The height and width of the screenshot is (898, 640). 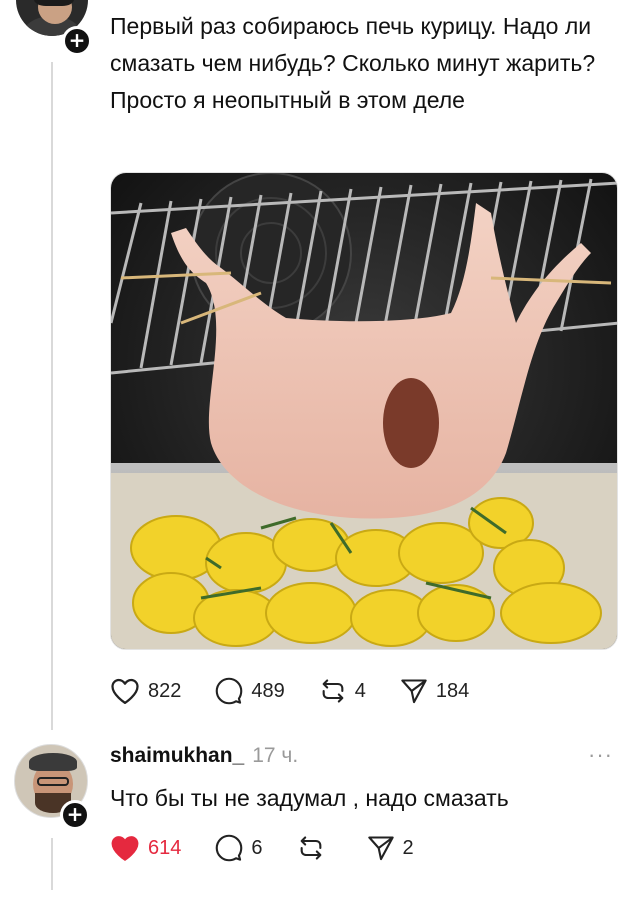 What do you see at coordinates (279, 848) in the screenshot?
I see `reply-actions: 614 6 2` at bounding box center [279, 848].